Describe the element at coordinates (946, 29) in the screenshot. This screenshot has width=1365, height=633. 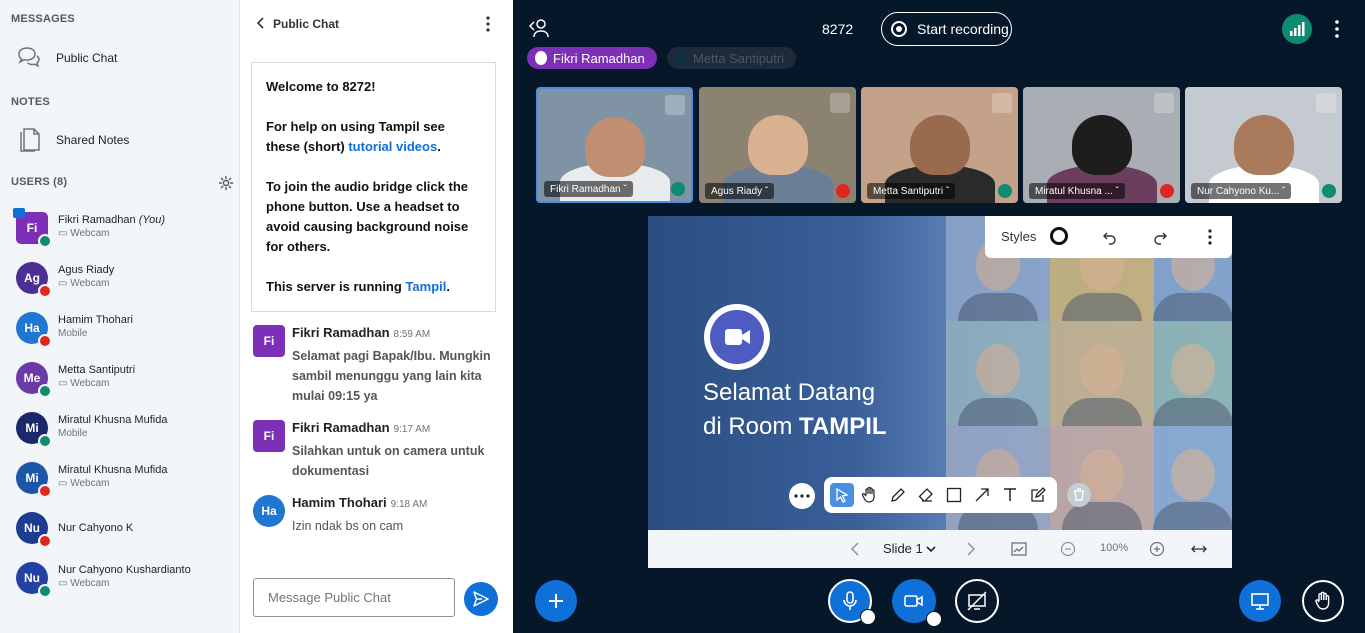
I see `start-recording-button: Start recording` at that location.